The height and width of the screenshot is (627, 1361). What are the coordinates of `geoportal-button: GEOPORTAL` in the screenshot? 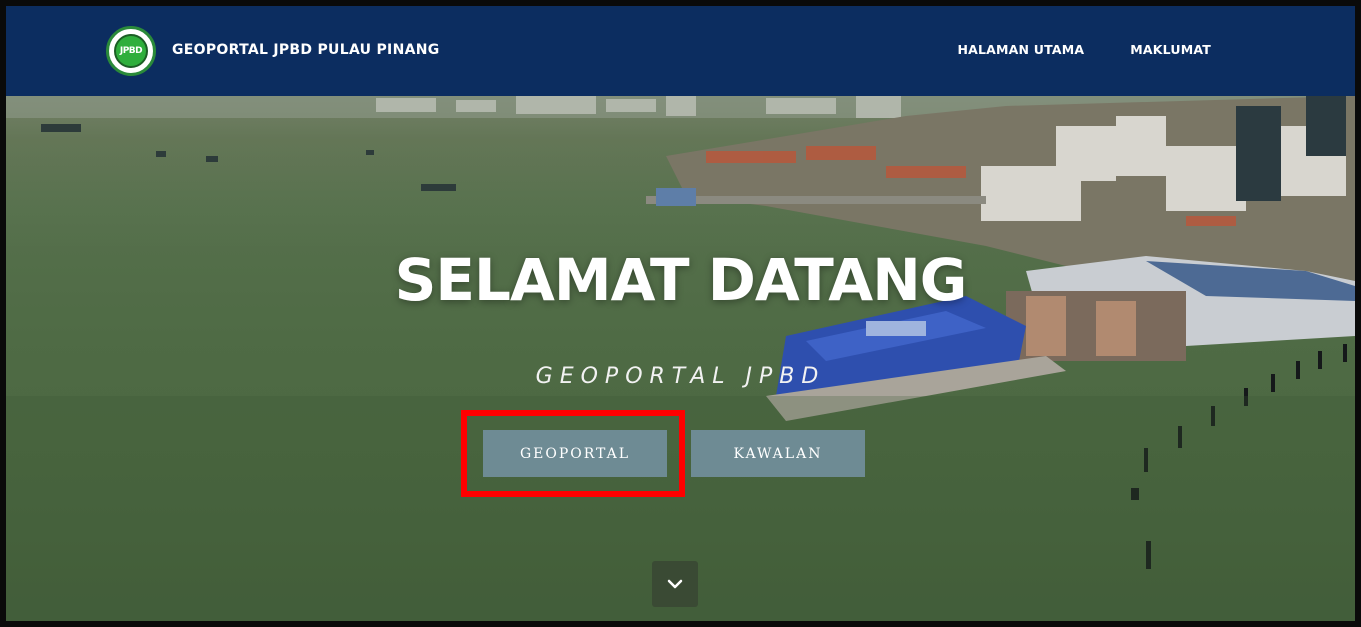 It's located at (575, 453).